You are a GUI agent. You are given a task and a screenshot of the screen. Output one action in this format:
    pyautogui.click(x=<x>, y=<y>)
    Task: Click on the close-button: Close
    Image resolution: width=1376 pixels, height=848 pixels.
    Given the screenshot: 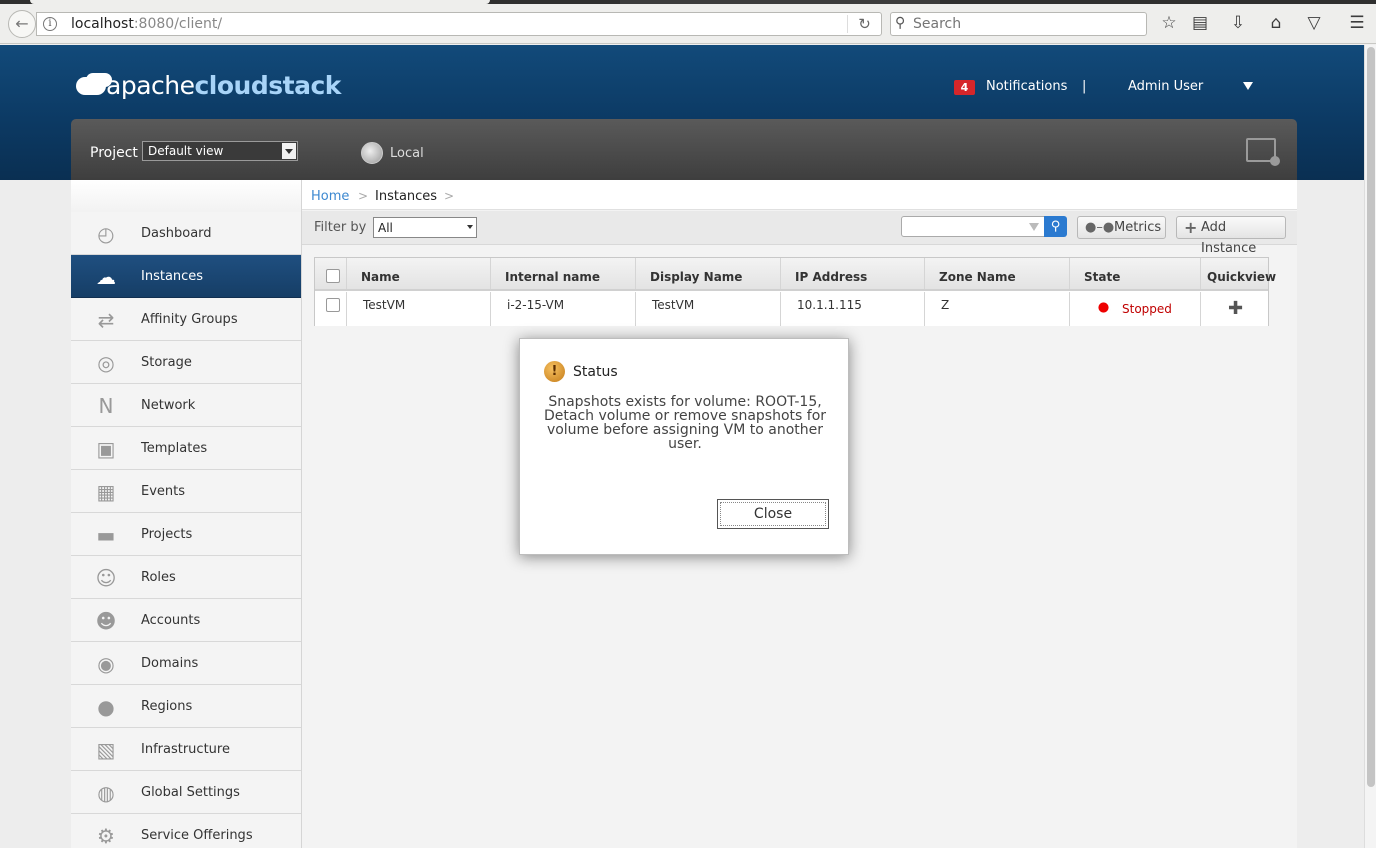 What is the action you would take?
    pyautogui.click(x=773, y=514)
    